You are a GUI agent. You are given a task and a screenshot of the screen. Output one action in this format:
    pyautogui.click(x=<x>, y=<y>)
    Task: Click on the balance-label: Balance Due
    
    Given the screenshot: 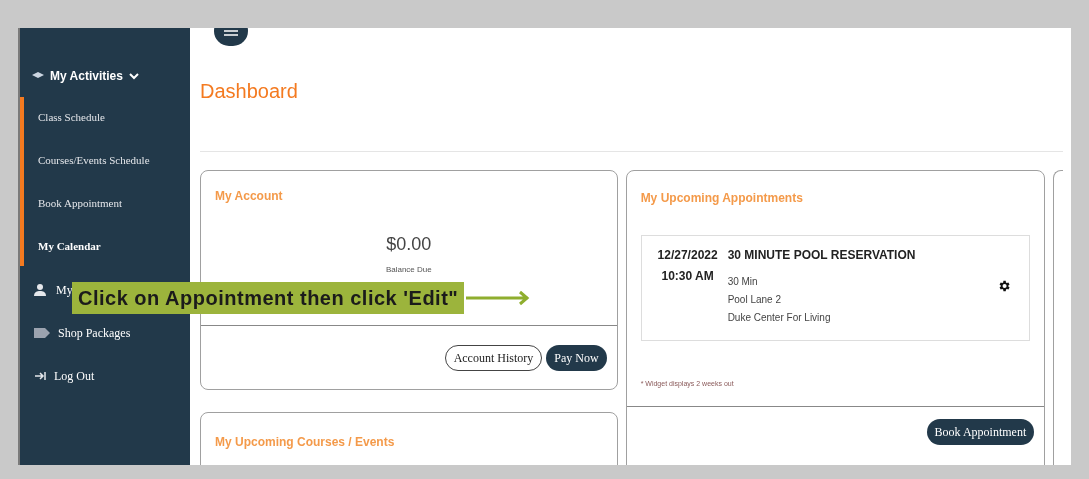 What is the action you would take?
    pyautogui.click(x=408, y=270)
    